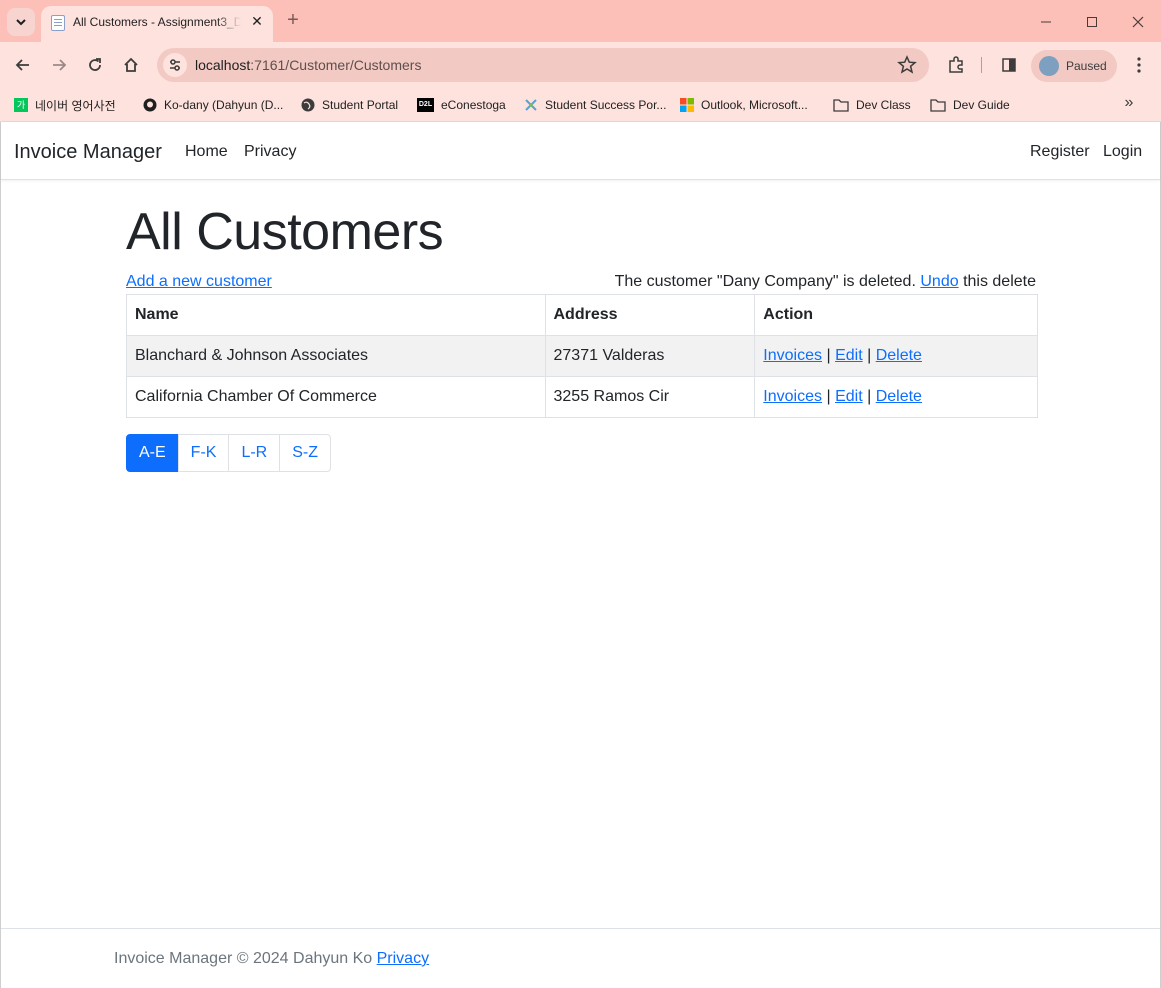  What do you see at coordinates (131, 65) in the screenshot?
I see `home-icon` at bounding box center [131, 65].